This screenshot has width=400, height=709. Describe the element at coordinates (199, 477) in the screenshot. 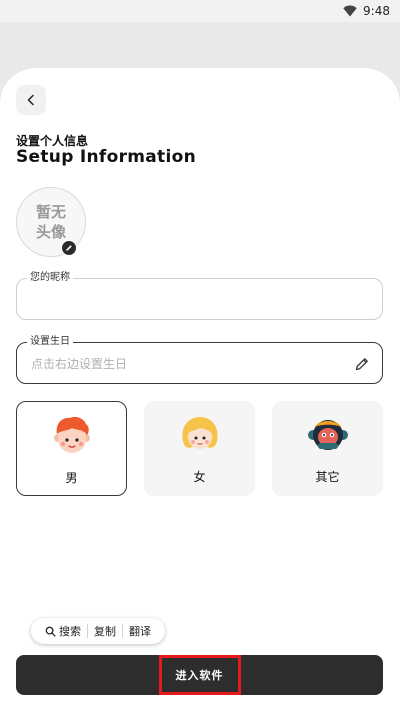

I see `gender-label-female: 女` at that location.